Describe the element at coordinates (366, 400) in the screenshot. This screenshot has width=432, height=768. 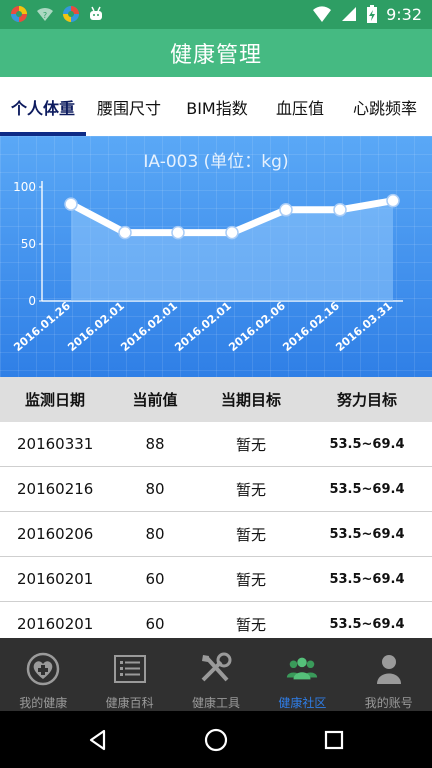
I see `header-goal: 努力目标` at that location.